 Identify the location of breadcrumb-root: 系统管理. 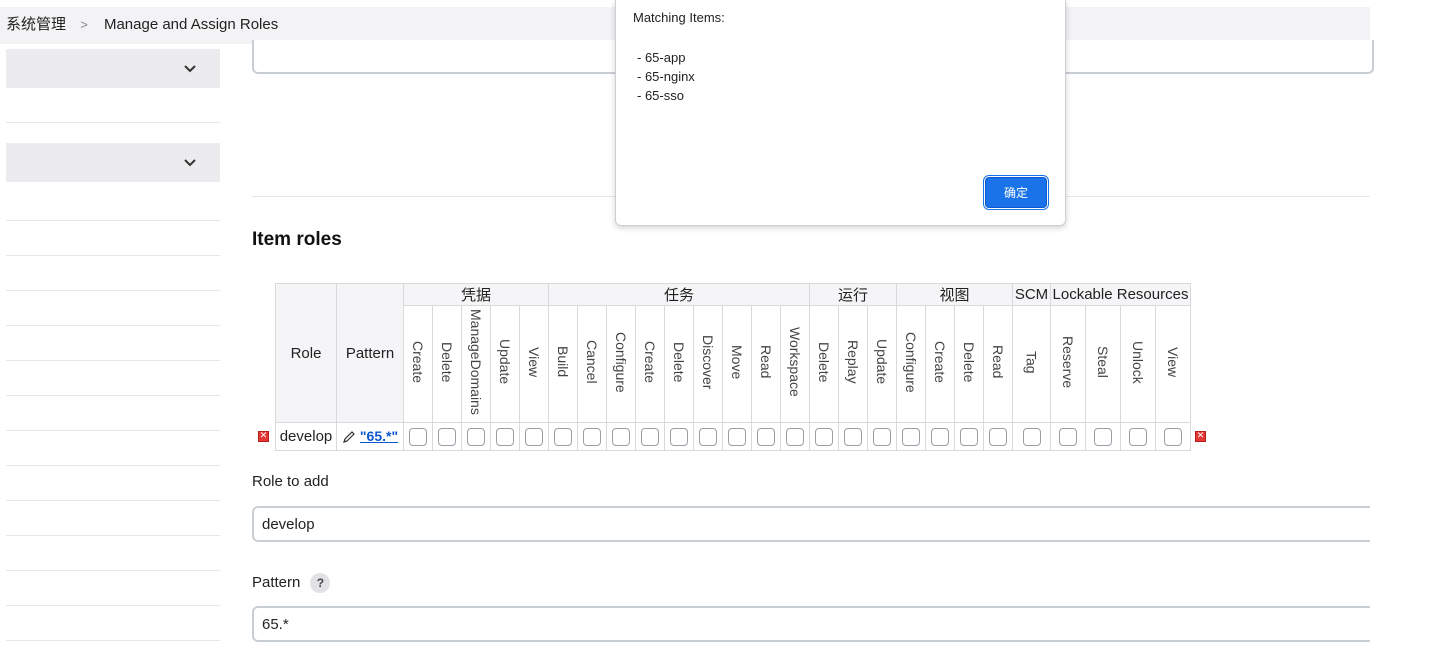
(36, 24).